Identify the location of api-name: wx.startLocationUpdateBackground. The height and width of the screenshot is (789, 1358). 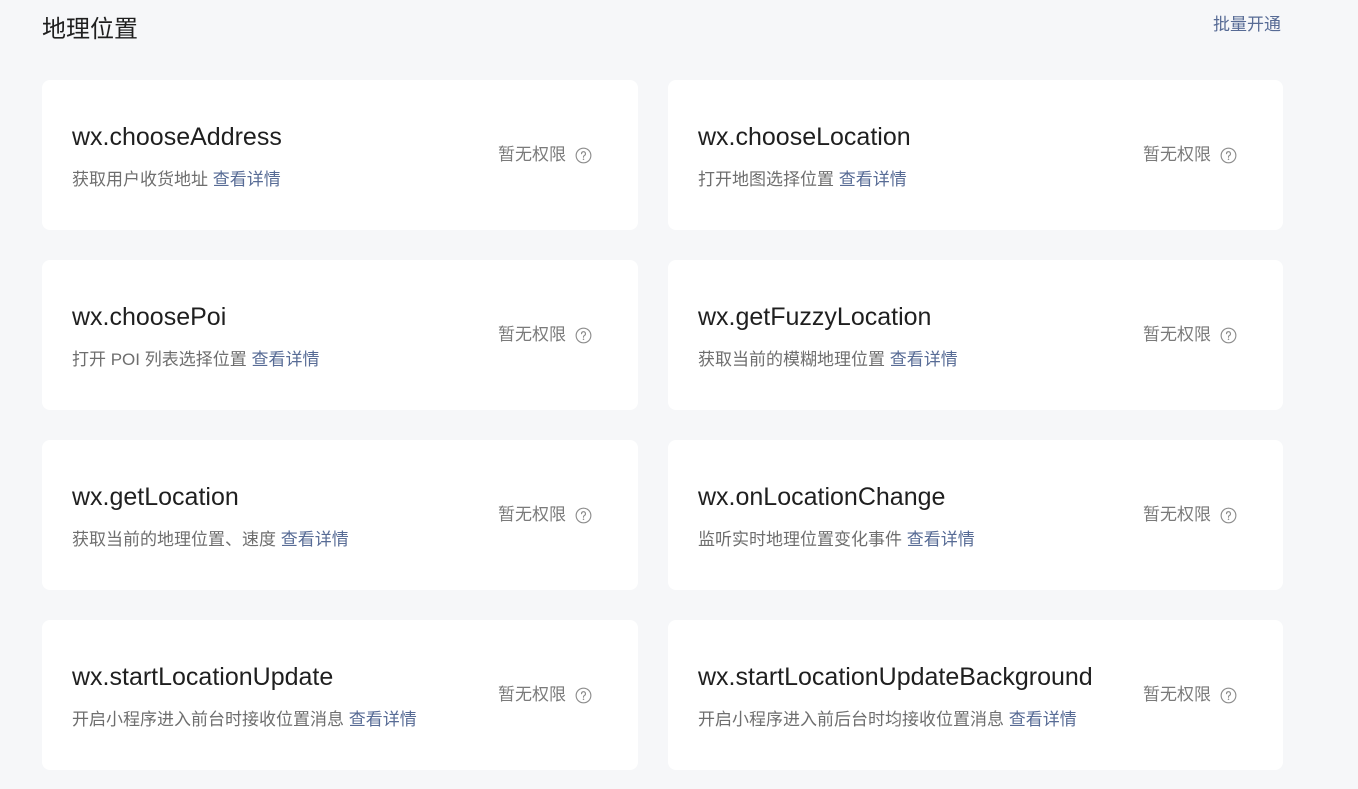
(895, 677).